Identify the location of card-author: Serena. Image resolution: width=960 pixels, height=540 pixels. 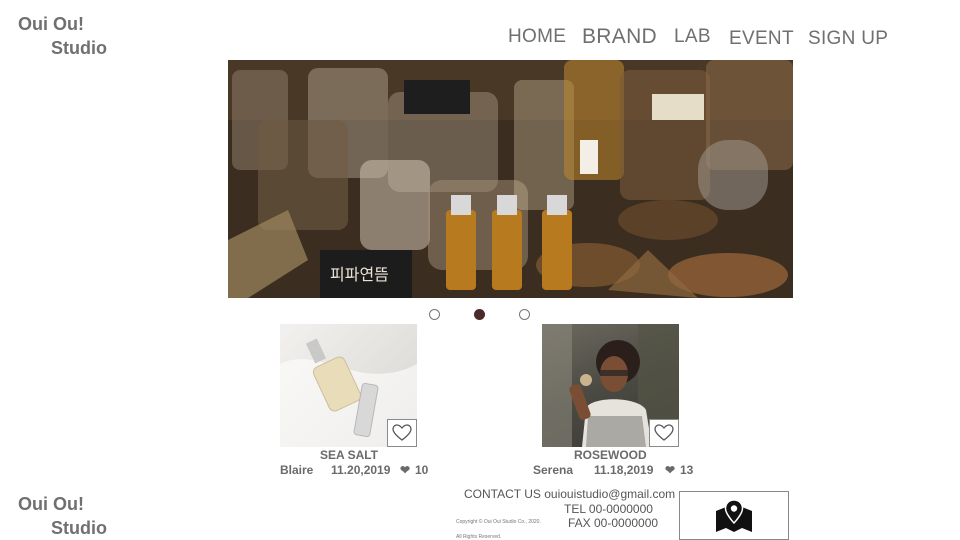
(553, 470).